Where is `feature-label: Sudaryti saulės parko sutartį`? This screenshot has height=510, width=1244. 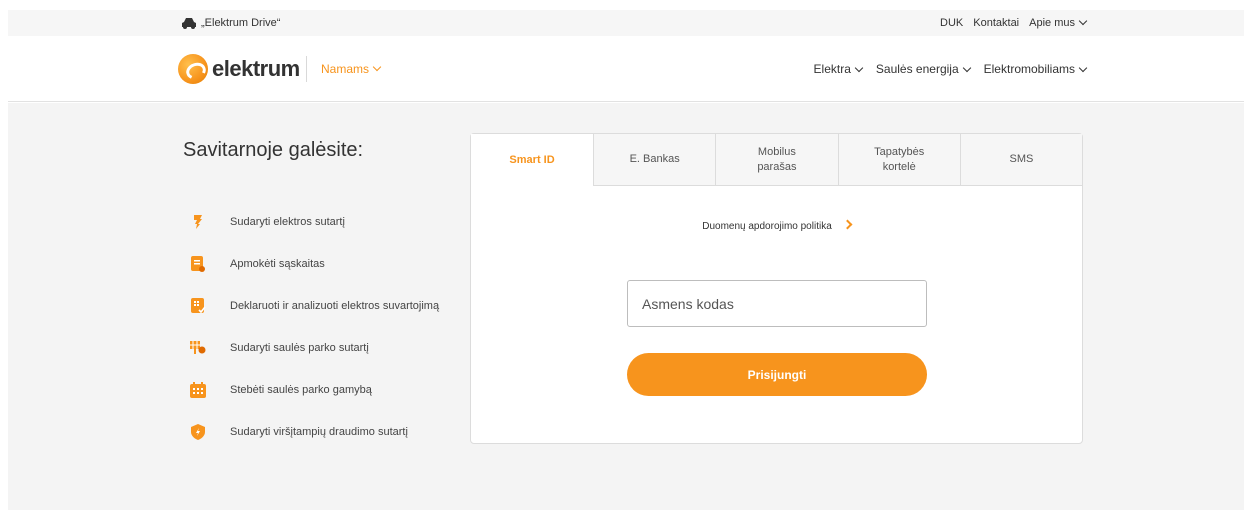 feature-label: Sudaryti saulės parko sutartį is located at coordinates (299, 348).